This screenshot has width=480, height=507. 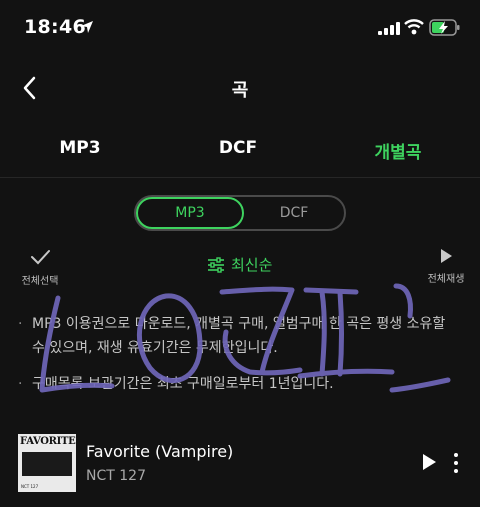 What do you see at coordinates (446, 279) in the screenshot?
I see `play-all-label: 전체재생` at bounding box center [446, 279].